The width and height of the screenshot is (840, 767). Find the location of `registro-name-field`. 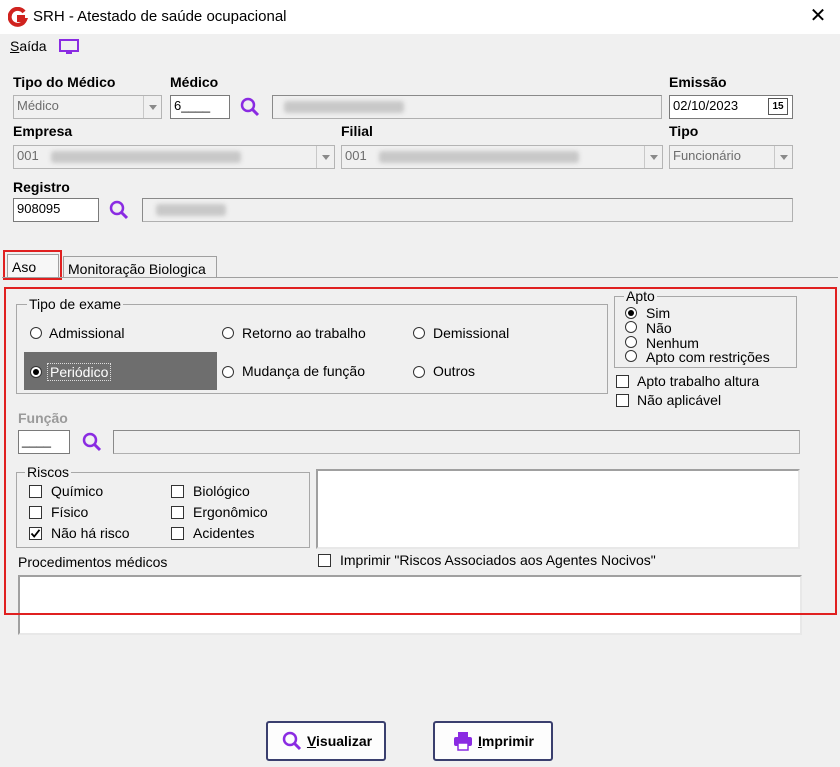

registro-name-field is located at coordinates (467, 210).